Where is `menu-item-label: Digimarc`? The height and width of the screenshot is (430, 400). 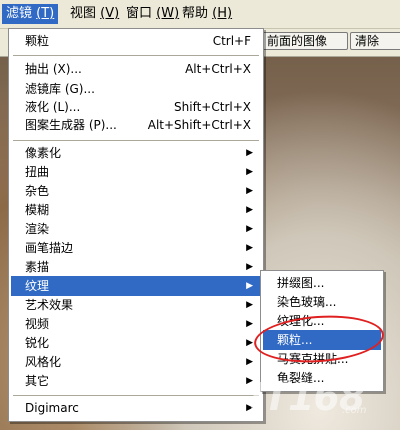
menu-item-label: Digimarc is located at coordinates (52, 408).